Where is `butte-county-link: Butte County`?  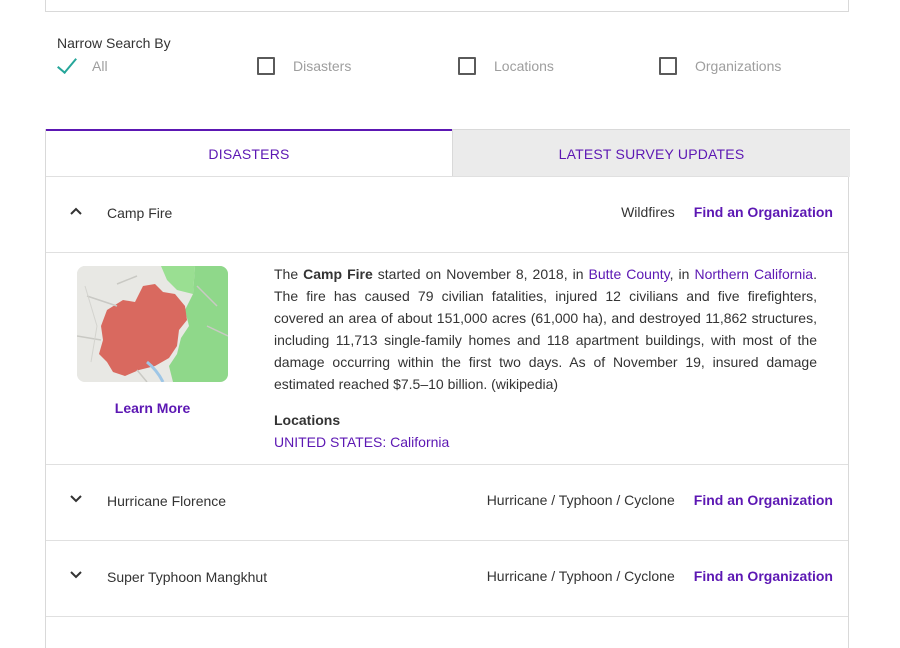
butte-county-link: Butte County is located at coordinates (629, 274).